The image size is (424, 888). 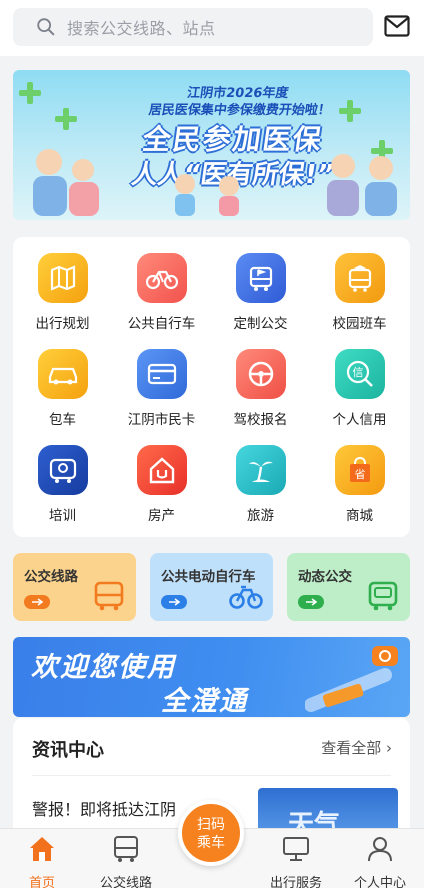 What do you see at coordinates (62, 516) in the screenshot?
I see `service-label: 培训` at bounding box center [62, 516].